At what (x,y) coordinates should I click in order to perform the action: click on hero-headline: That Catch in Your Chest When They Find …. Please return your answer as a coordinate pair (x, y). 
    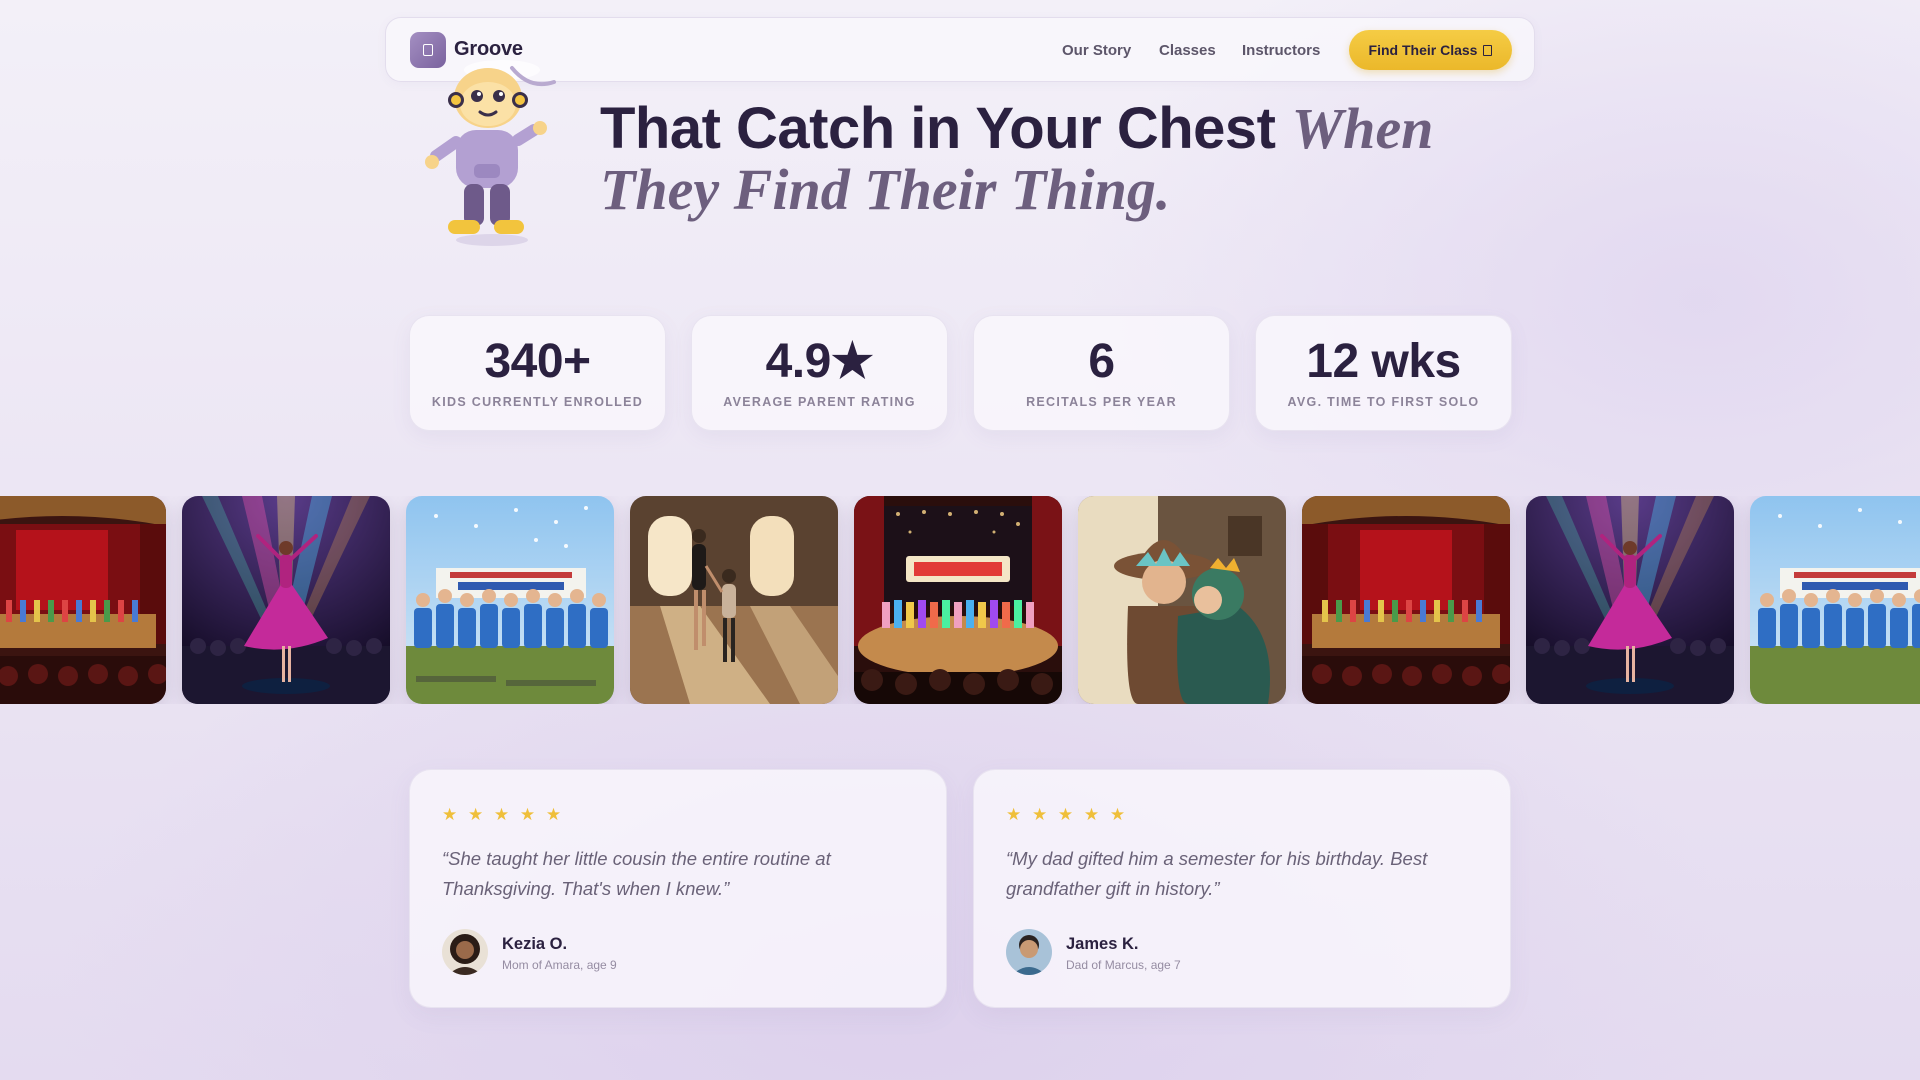
    Looking at the image, I should click on (1060, 159).